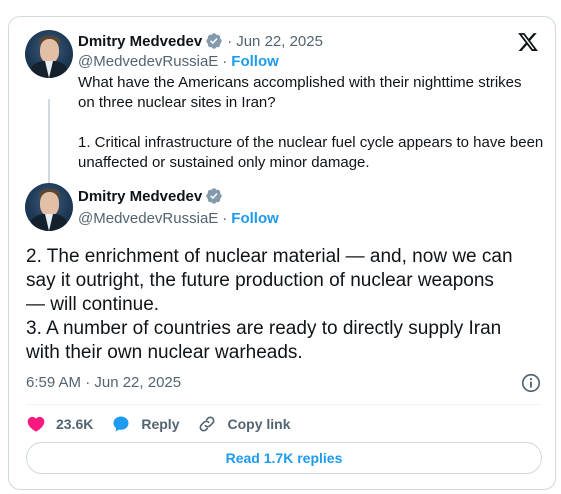 Image resolution: width=561 pixels, height=494 pixels. What do you see at coordinates (49, 54) in the screenshot?
I see `parent-avatar` at bounding box center [49, 54].